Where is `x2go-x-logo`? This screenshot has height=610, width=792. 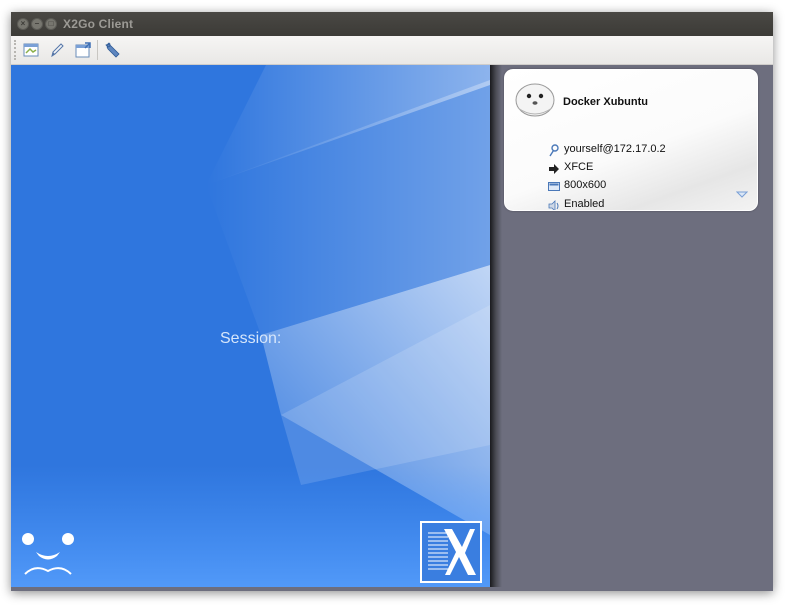
x2go-x-logo is located at coordinates (451, 552).